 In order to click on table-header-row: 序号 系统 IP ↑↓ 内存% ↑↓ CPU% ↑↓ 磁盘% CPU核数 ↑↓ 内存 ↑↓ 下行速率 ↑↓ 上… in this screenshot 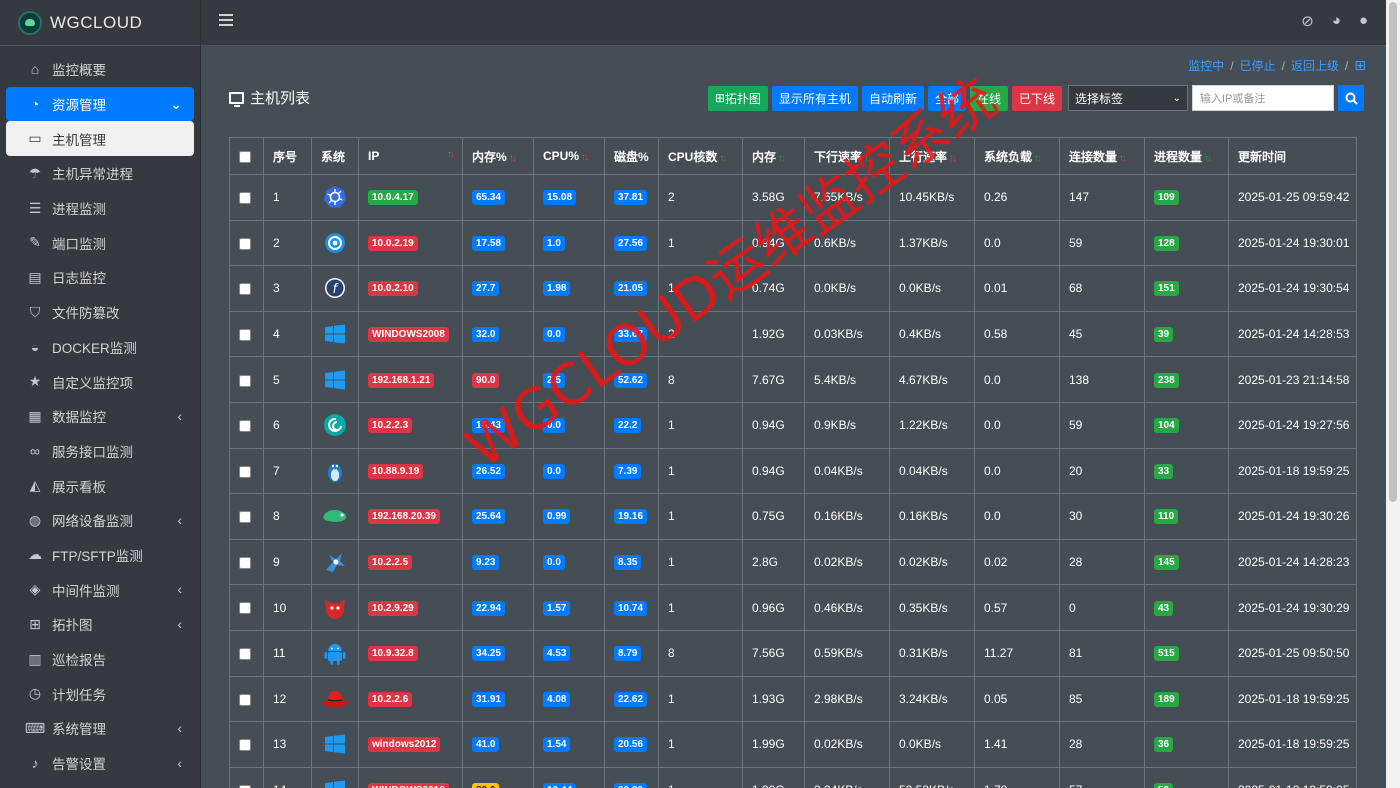, I will do `click(793, 156)`.